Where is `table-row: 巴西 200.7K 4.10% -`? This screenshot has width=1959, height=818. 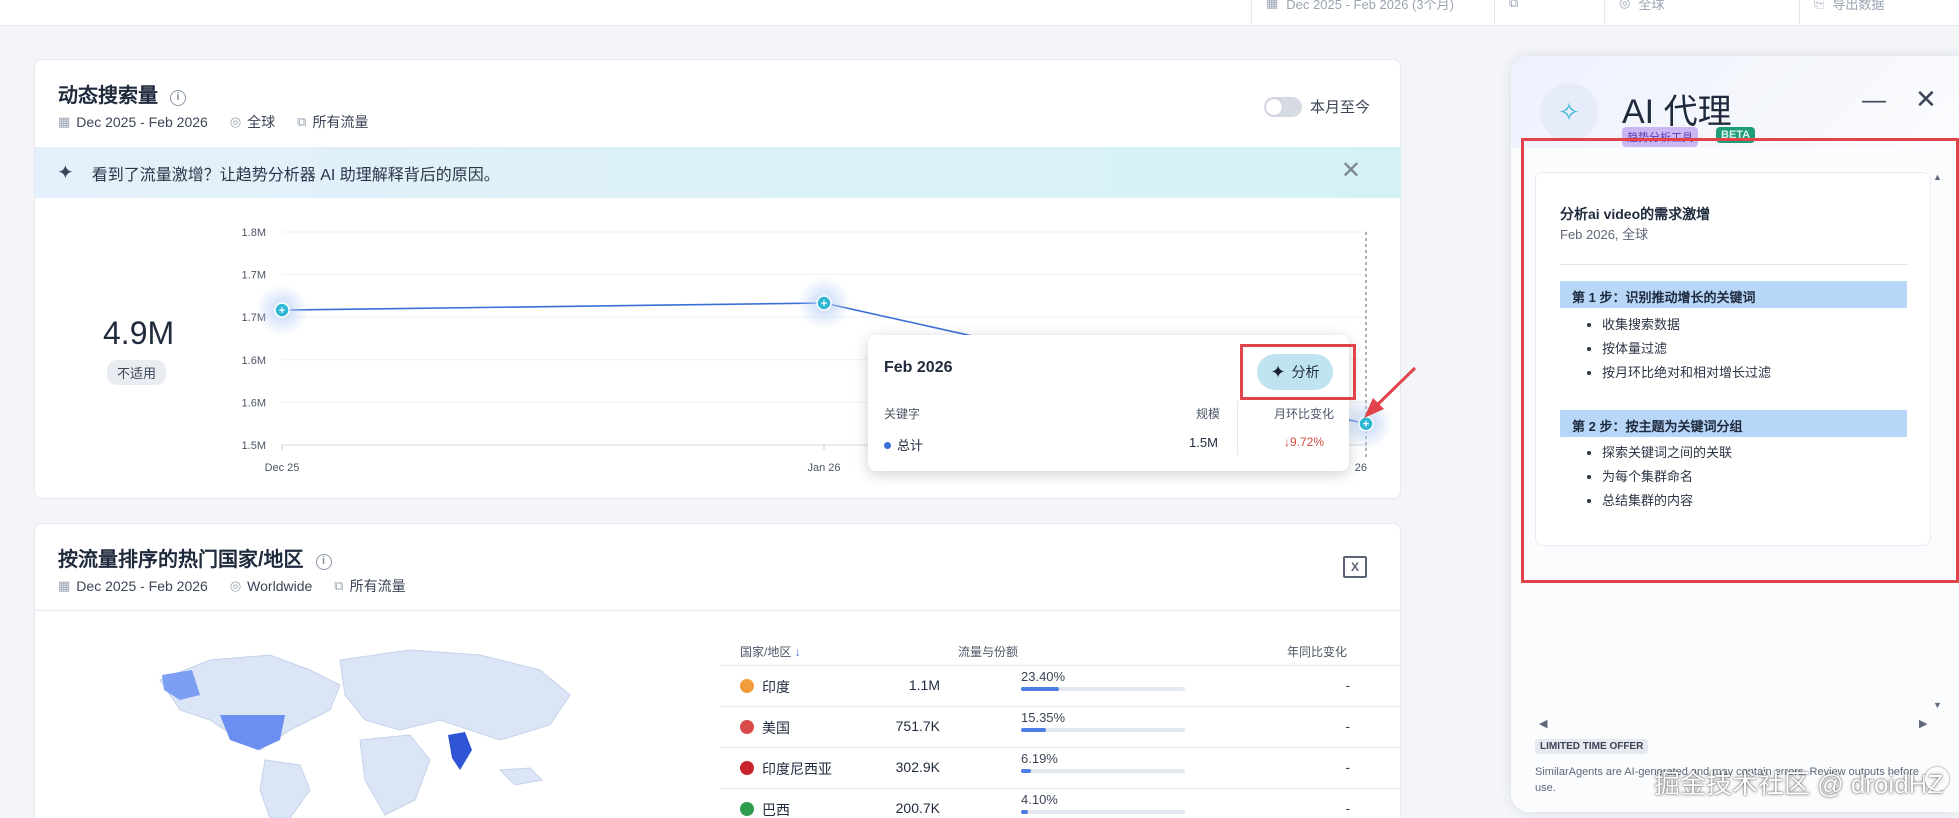
table-row: 巴西 200.7K 4.10% - is located at coordinates (1060, 803).